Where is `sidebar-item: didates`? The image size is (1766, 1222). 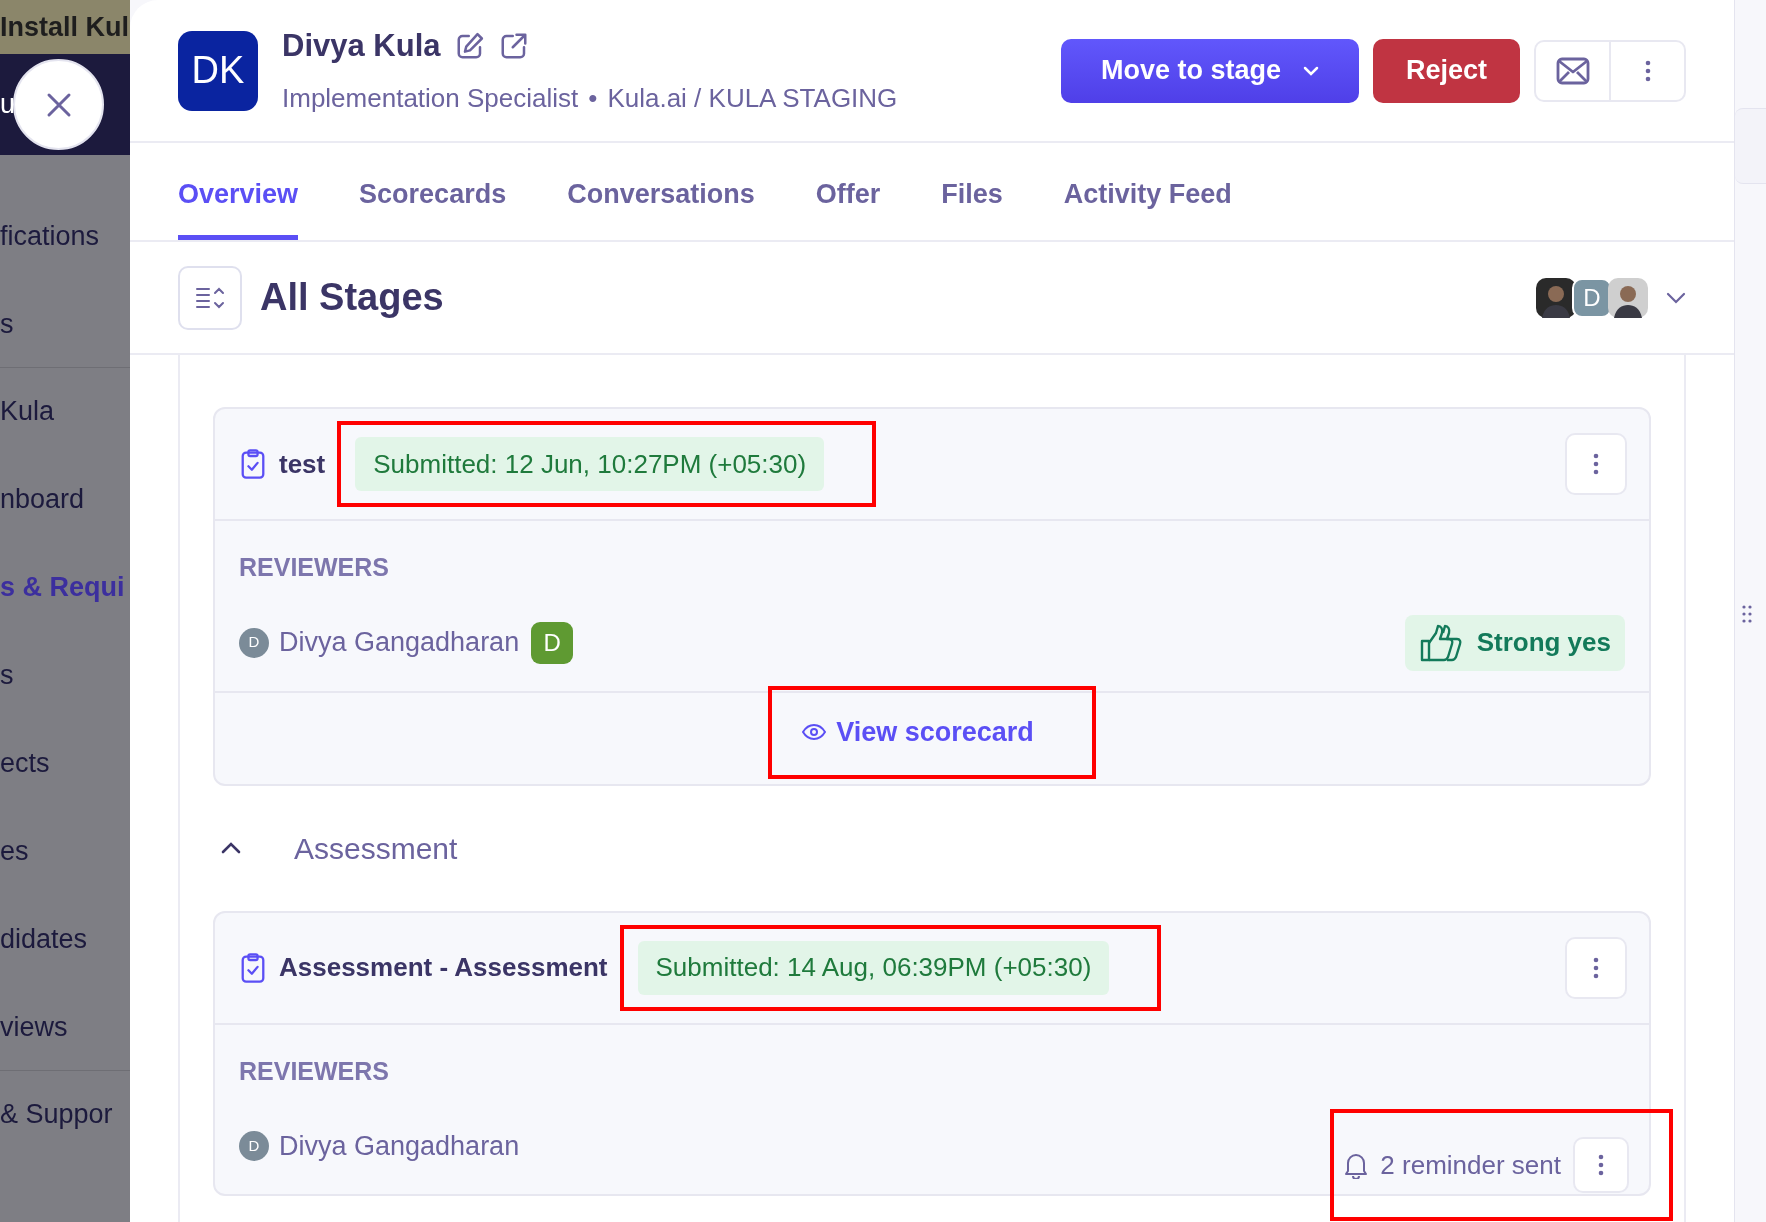
sidebar-item: didates is located at coordinates (44, 939).